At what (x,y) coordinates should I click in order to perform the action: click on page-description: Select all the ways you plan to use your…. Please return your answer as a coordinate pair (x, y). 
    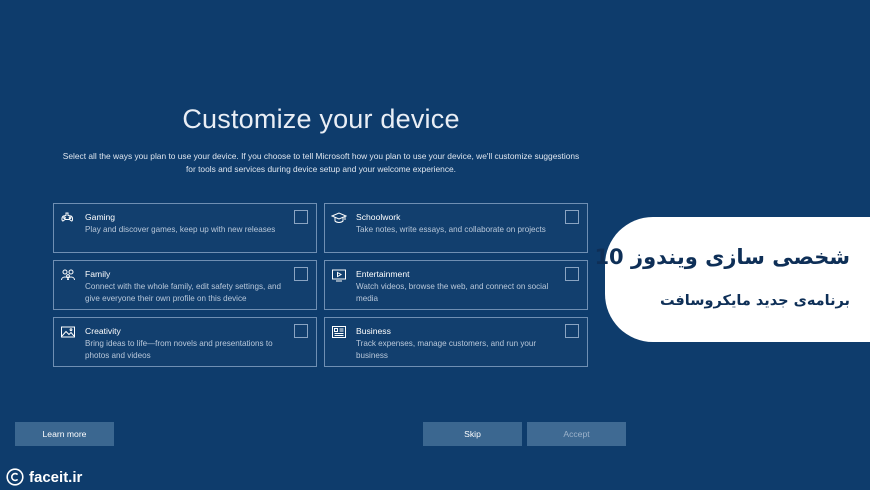
    Looking at the image, I should click on (321, 162).